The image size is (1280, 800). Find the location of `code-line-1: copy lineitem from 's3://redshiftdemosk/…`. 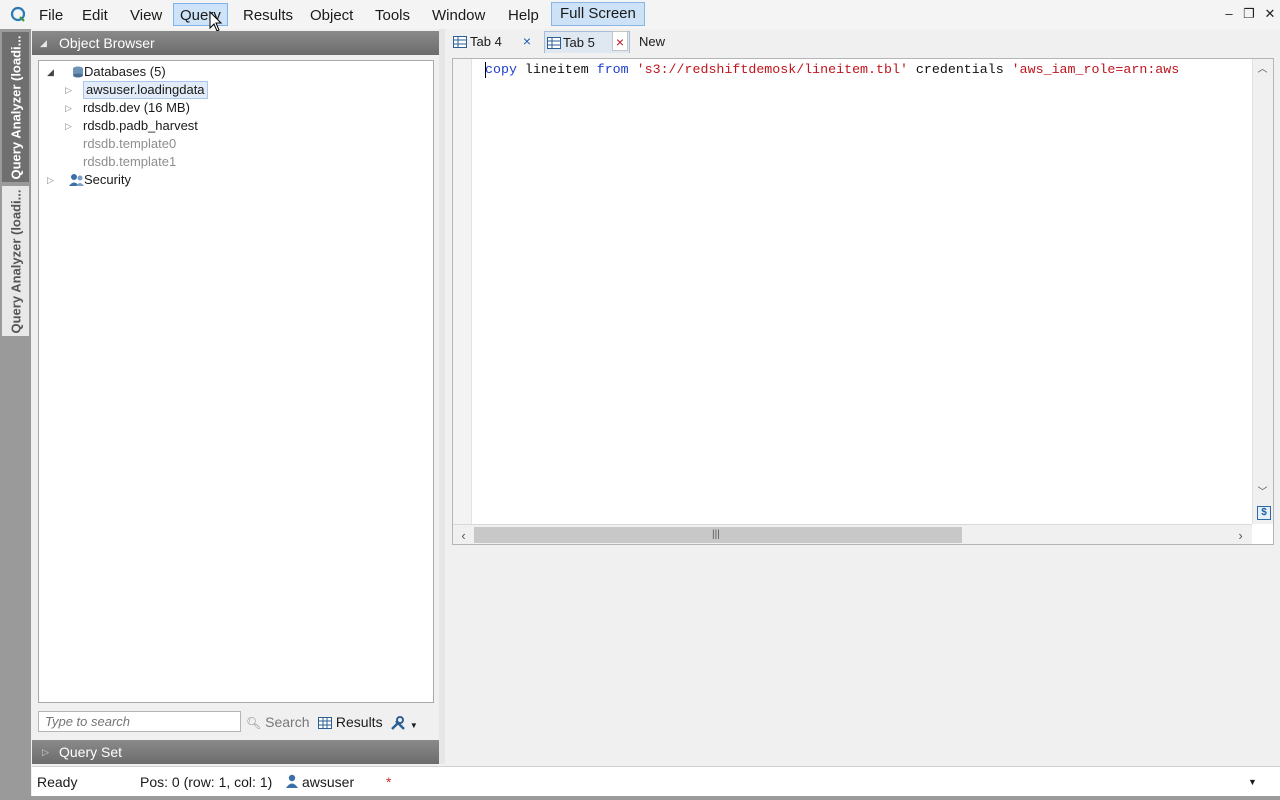

code-line-1: copy lineitem from 's3://redshiftdemosk/… is located at coordinates (868, 70).